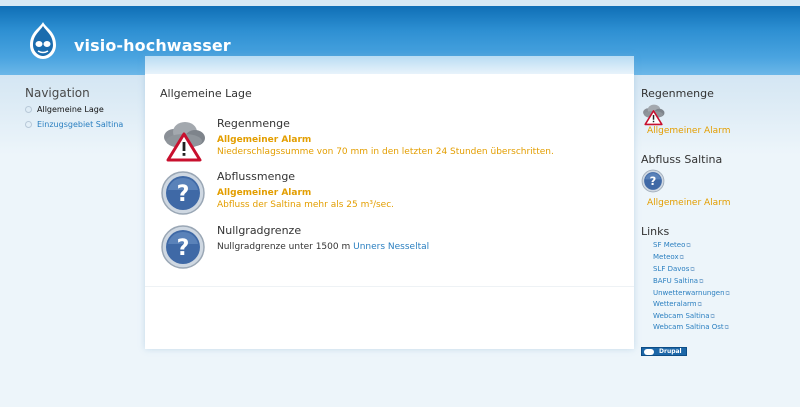 This screenshot has width=800, height=407. What do you see at coordinates (677, 93) in the screenshot?
I see `sidebar-regenmenge-title: Regenmenge` at bounding box center [677, 93].